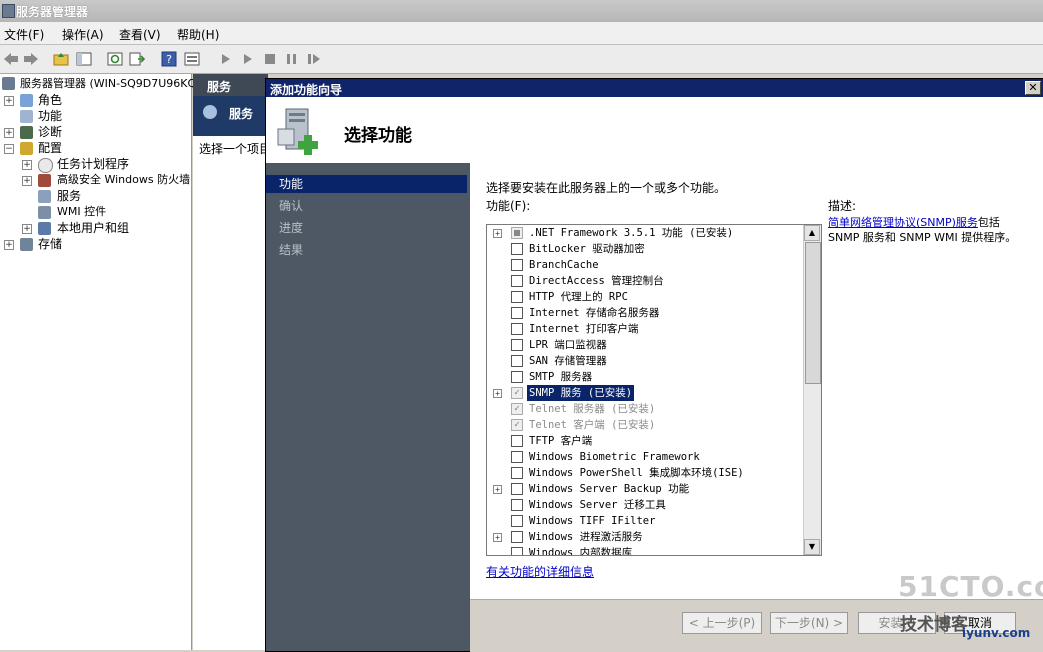  I want to click on gear-icon, so click(210, 112).